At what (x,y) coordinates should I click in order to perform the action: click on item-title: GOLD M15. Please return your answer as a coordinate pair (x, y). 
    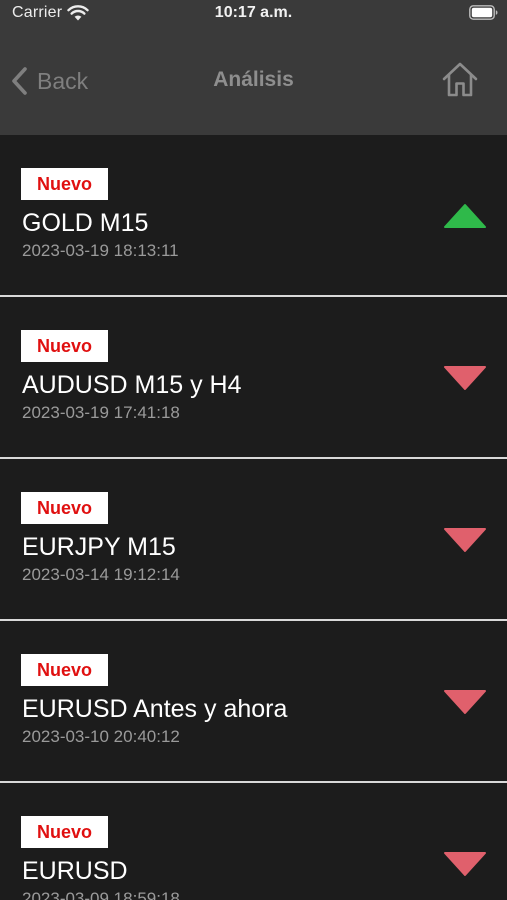
    Looking at the image, I should click on (85, 223).